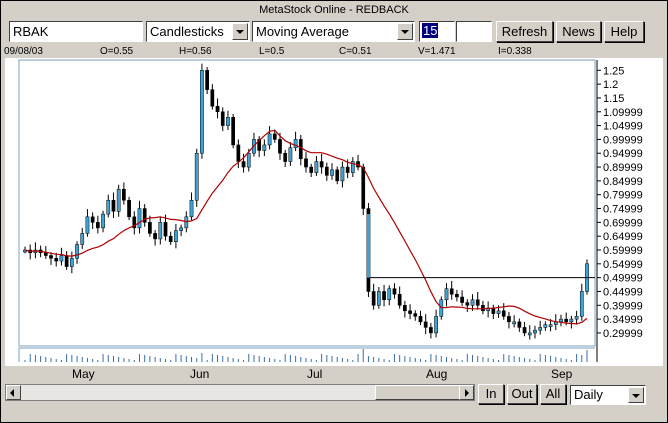 The image size is (668, 423). I want to click on y-tick-label: 1.25, so click(613, 71).